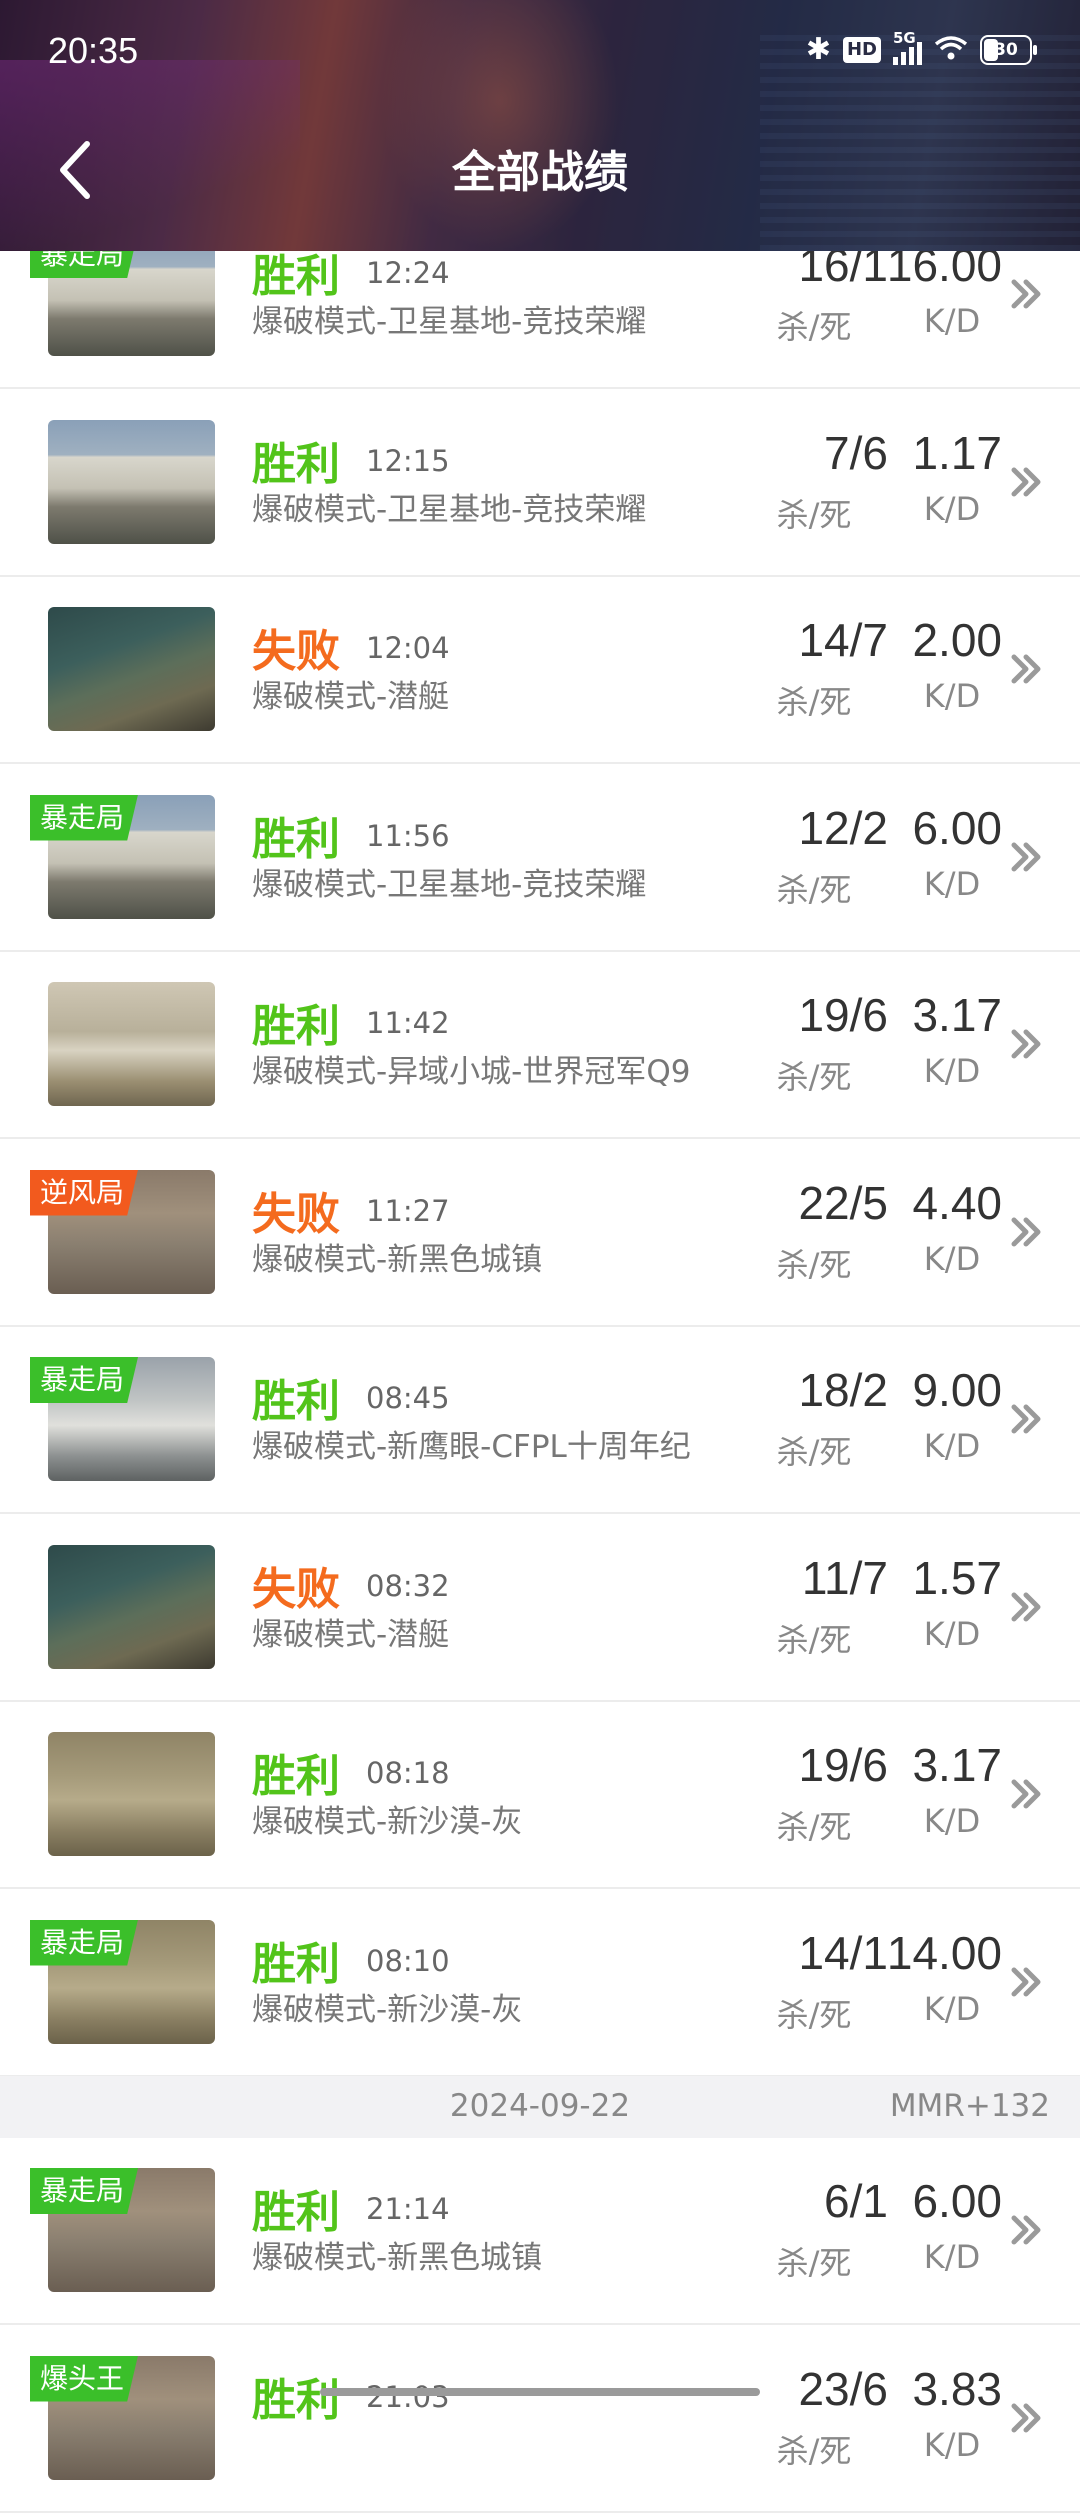  I want to click on kills-deaths-value: 6/1, so click(856, 2201).